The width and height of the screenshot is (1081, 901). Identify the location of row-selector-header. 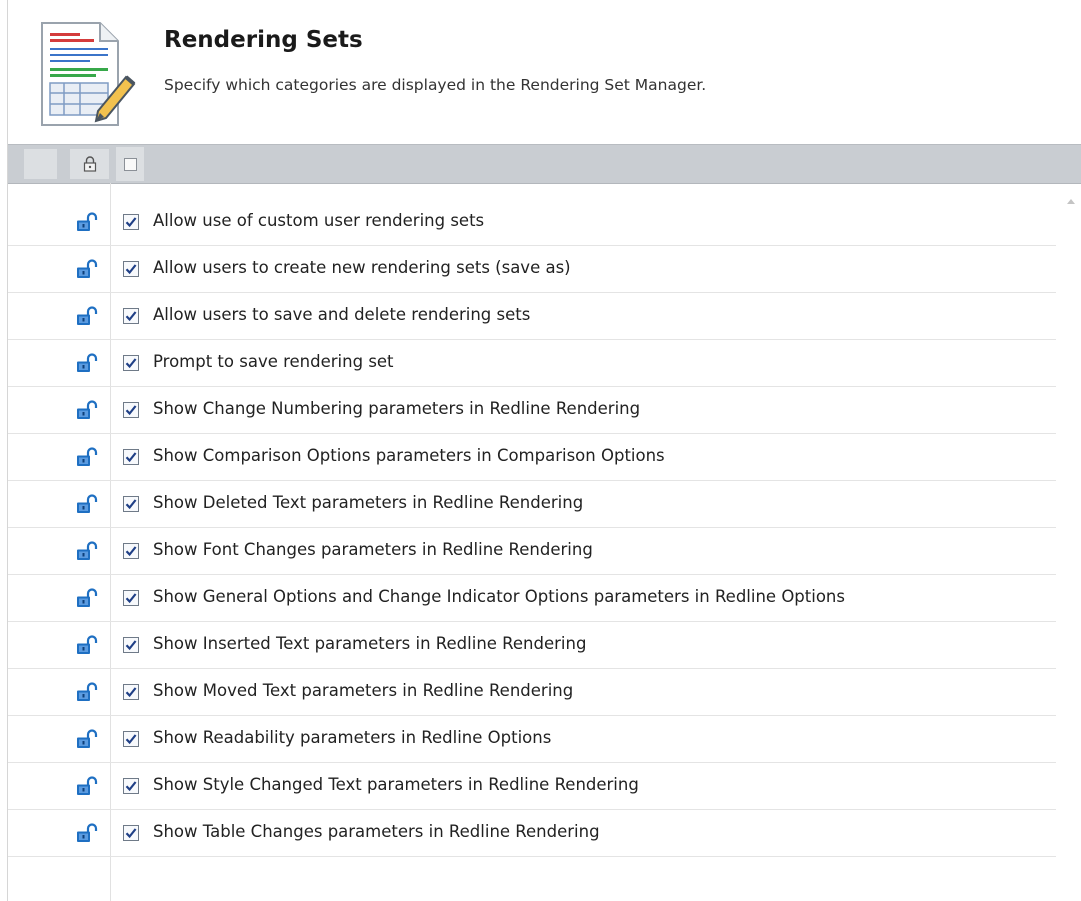
(40, 164).